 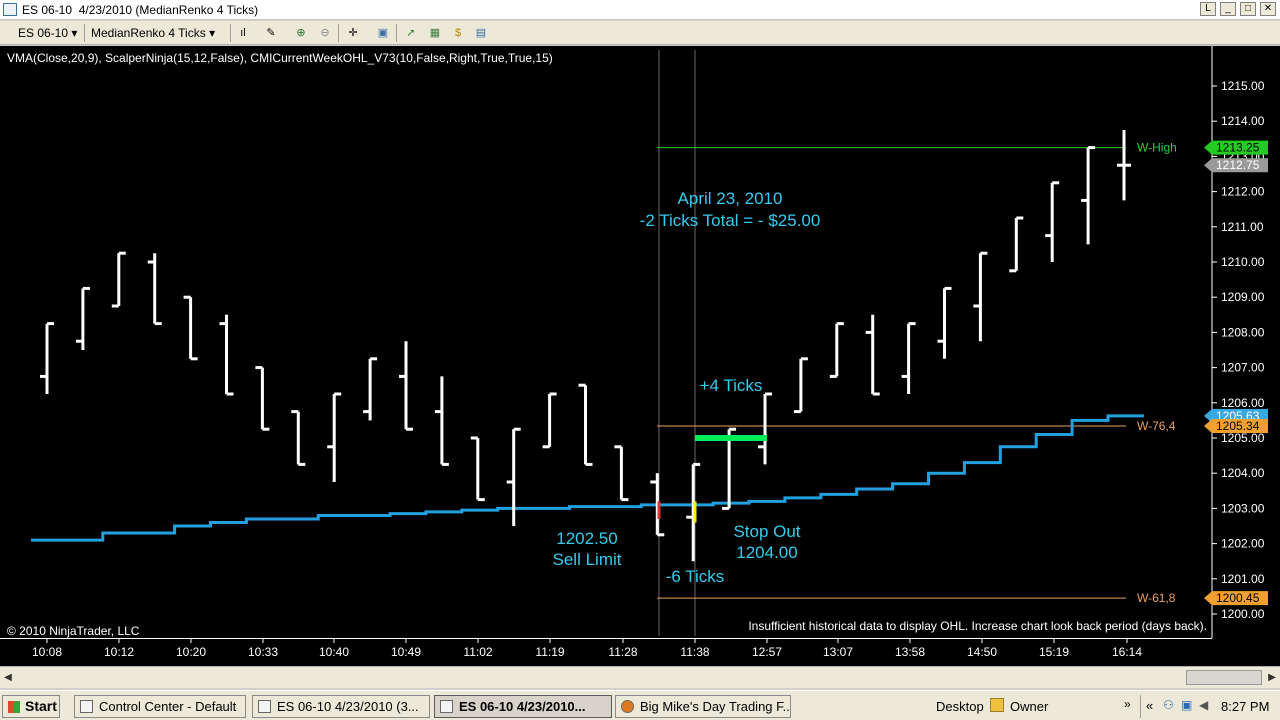 What do you see at coordinates (1149, 705) in the screenshot?
I see `tray-expand-icon: «` at bounding box center [1149, 705].